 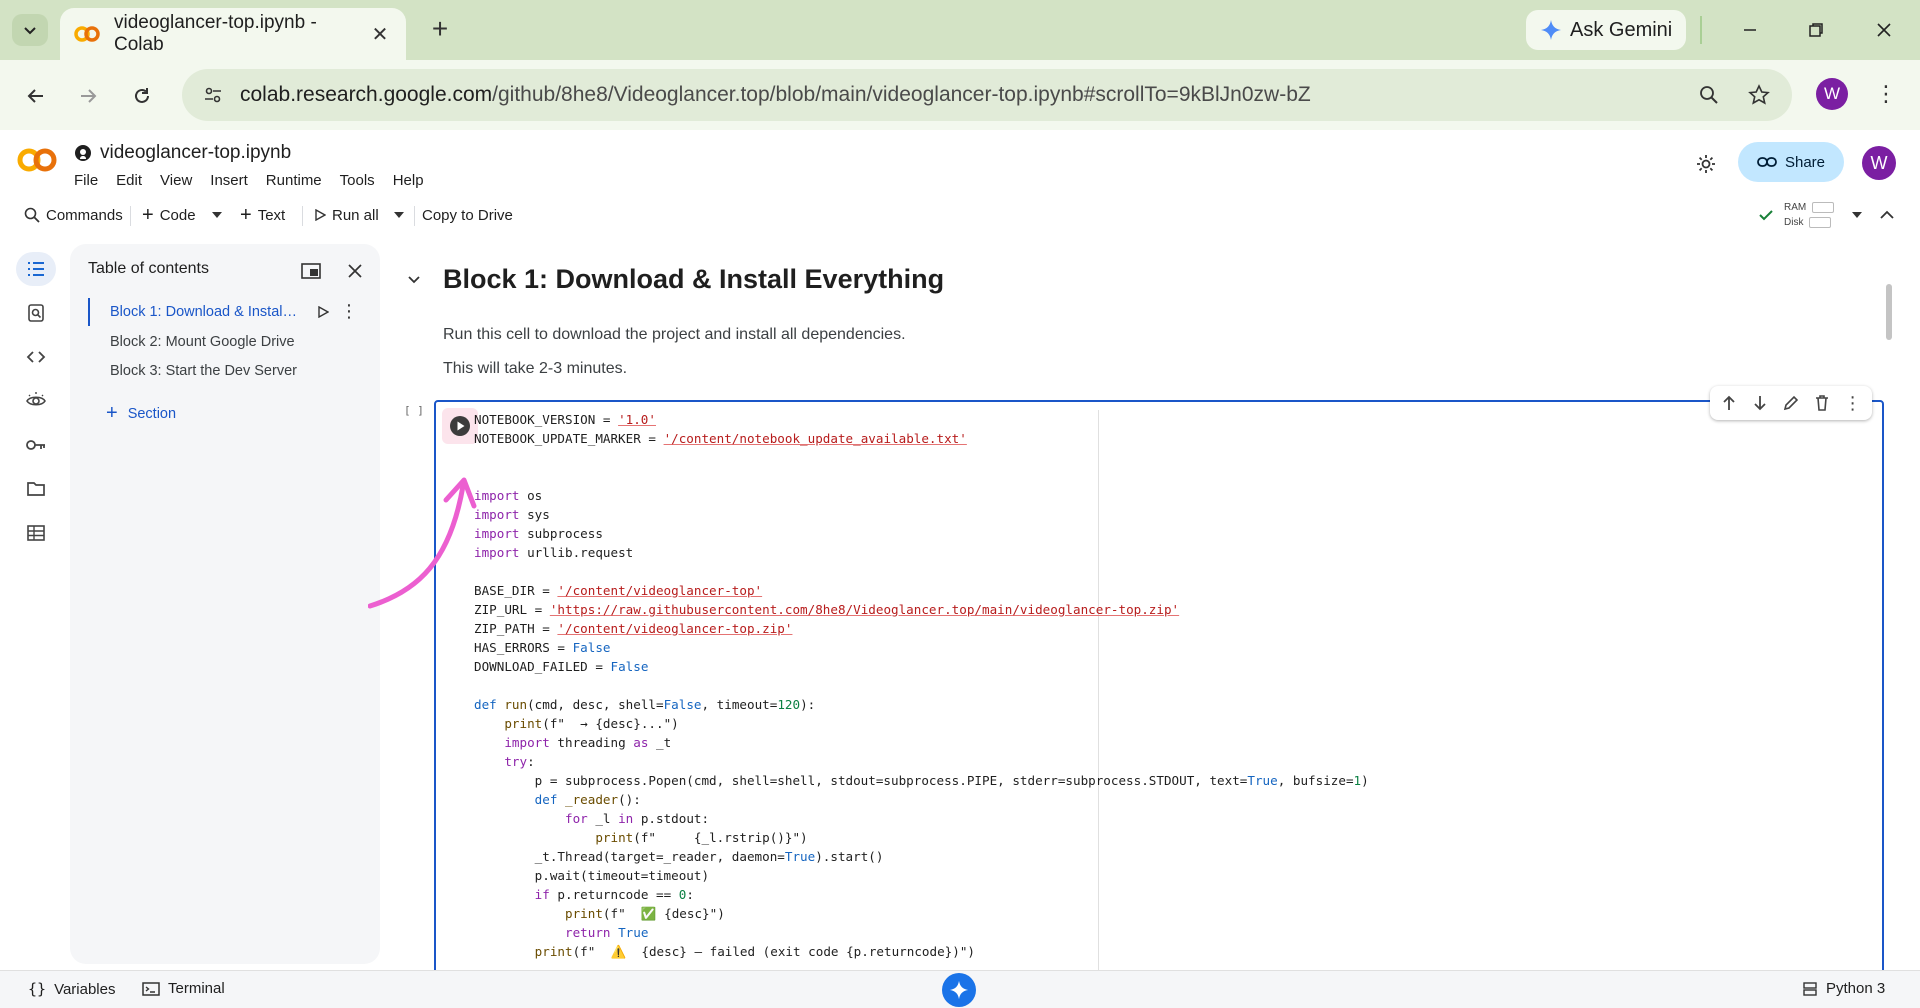 I want to click on toc-title: Table of contents, so click(x=148, y=268).